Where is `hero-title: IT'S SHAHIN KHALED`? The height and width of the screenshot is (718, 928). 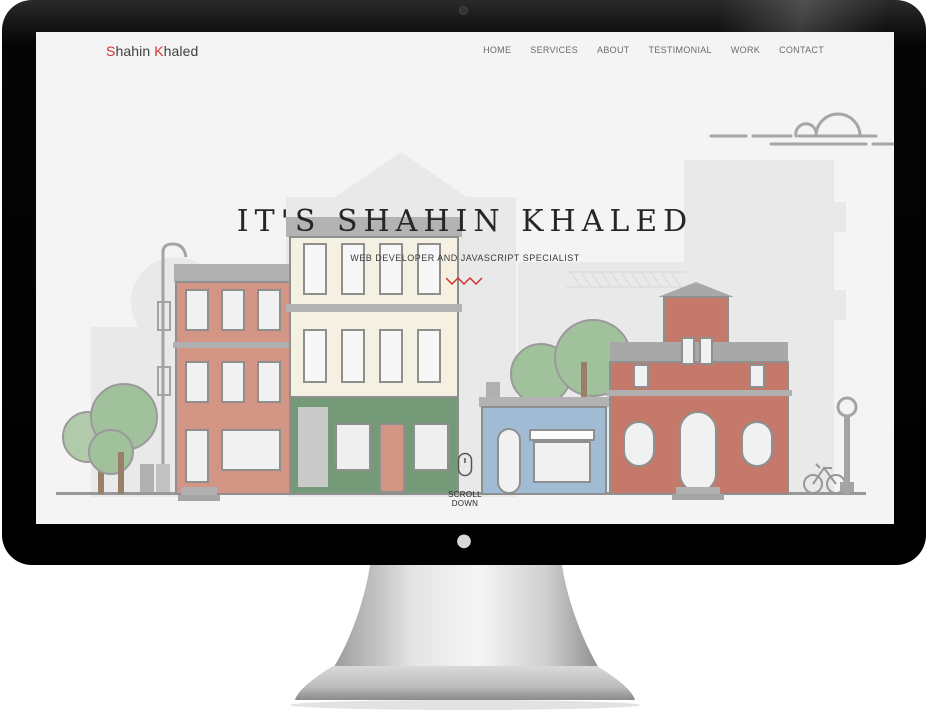 hero-title: IT'S SHAHIN KHALED is located at coordinates (465, 221).